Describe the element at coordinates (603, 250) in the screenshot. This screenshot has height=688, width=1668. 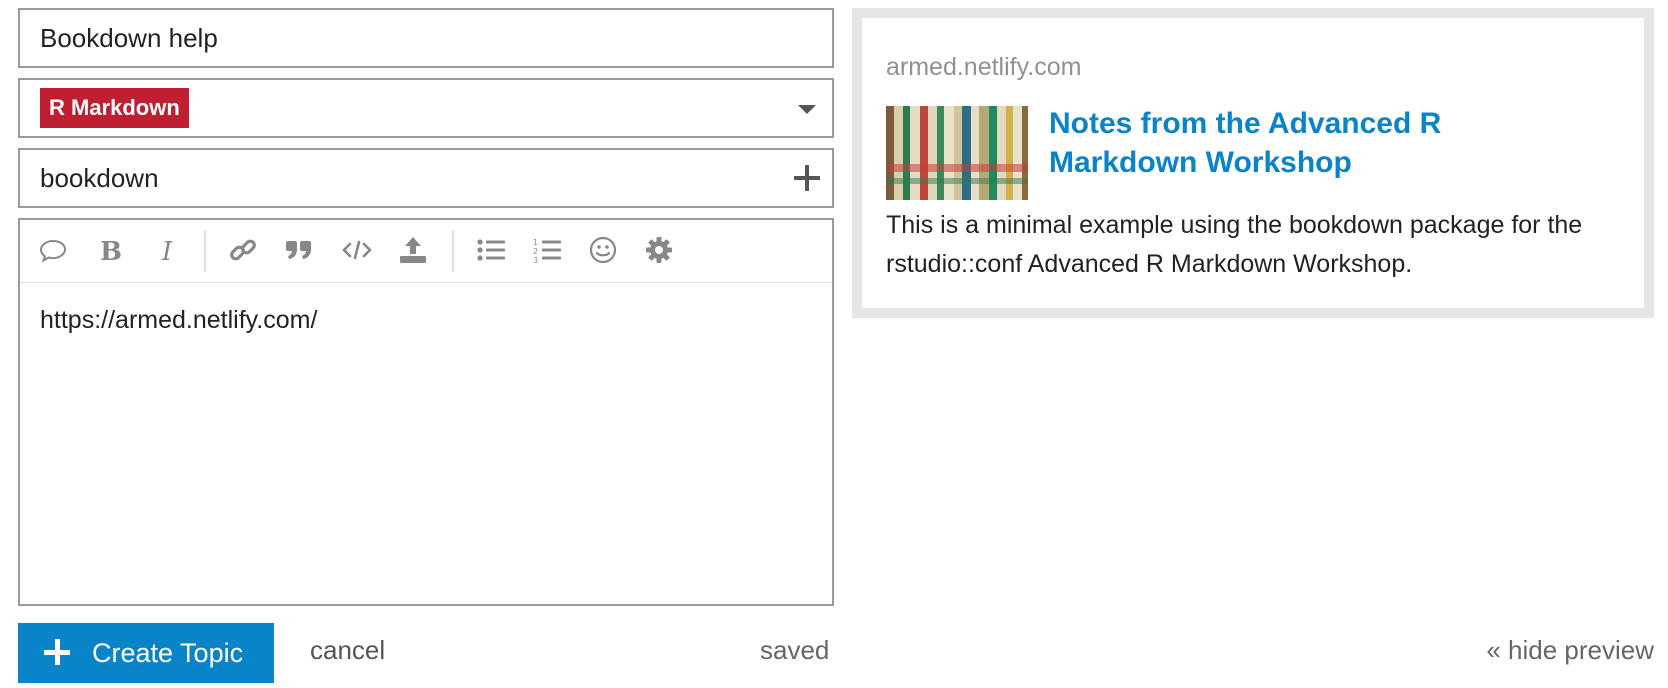
I see `emoji-icon` at that location.